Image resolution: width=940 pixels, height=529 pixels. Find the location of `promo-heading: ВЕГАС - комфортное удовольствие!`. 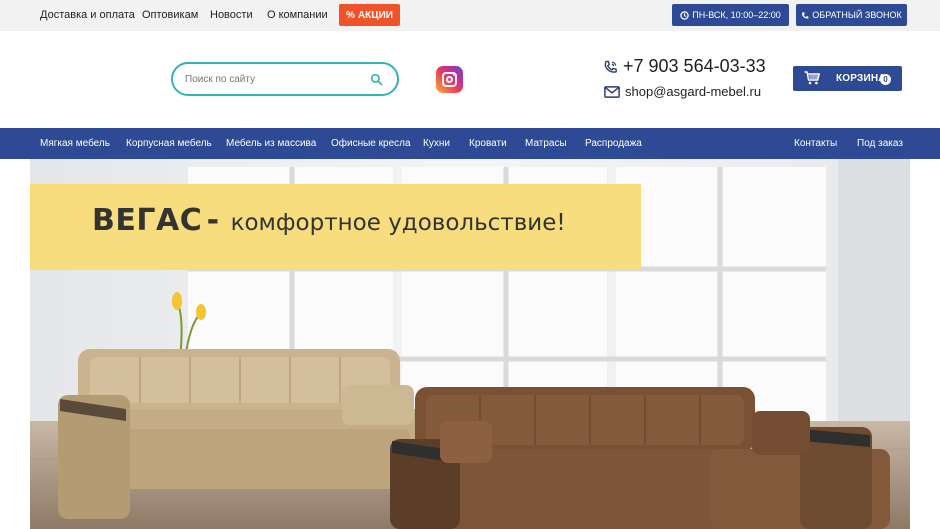

promo-heading: ВЕГАС - комфортное удовольствие! is located at coordinates (329, 220).